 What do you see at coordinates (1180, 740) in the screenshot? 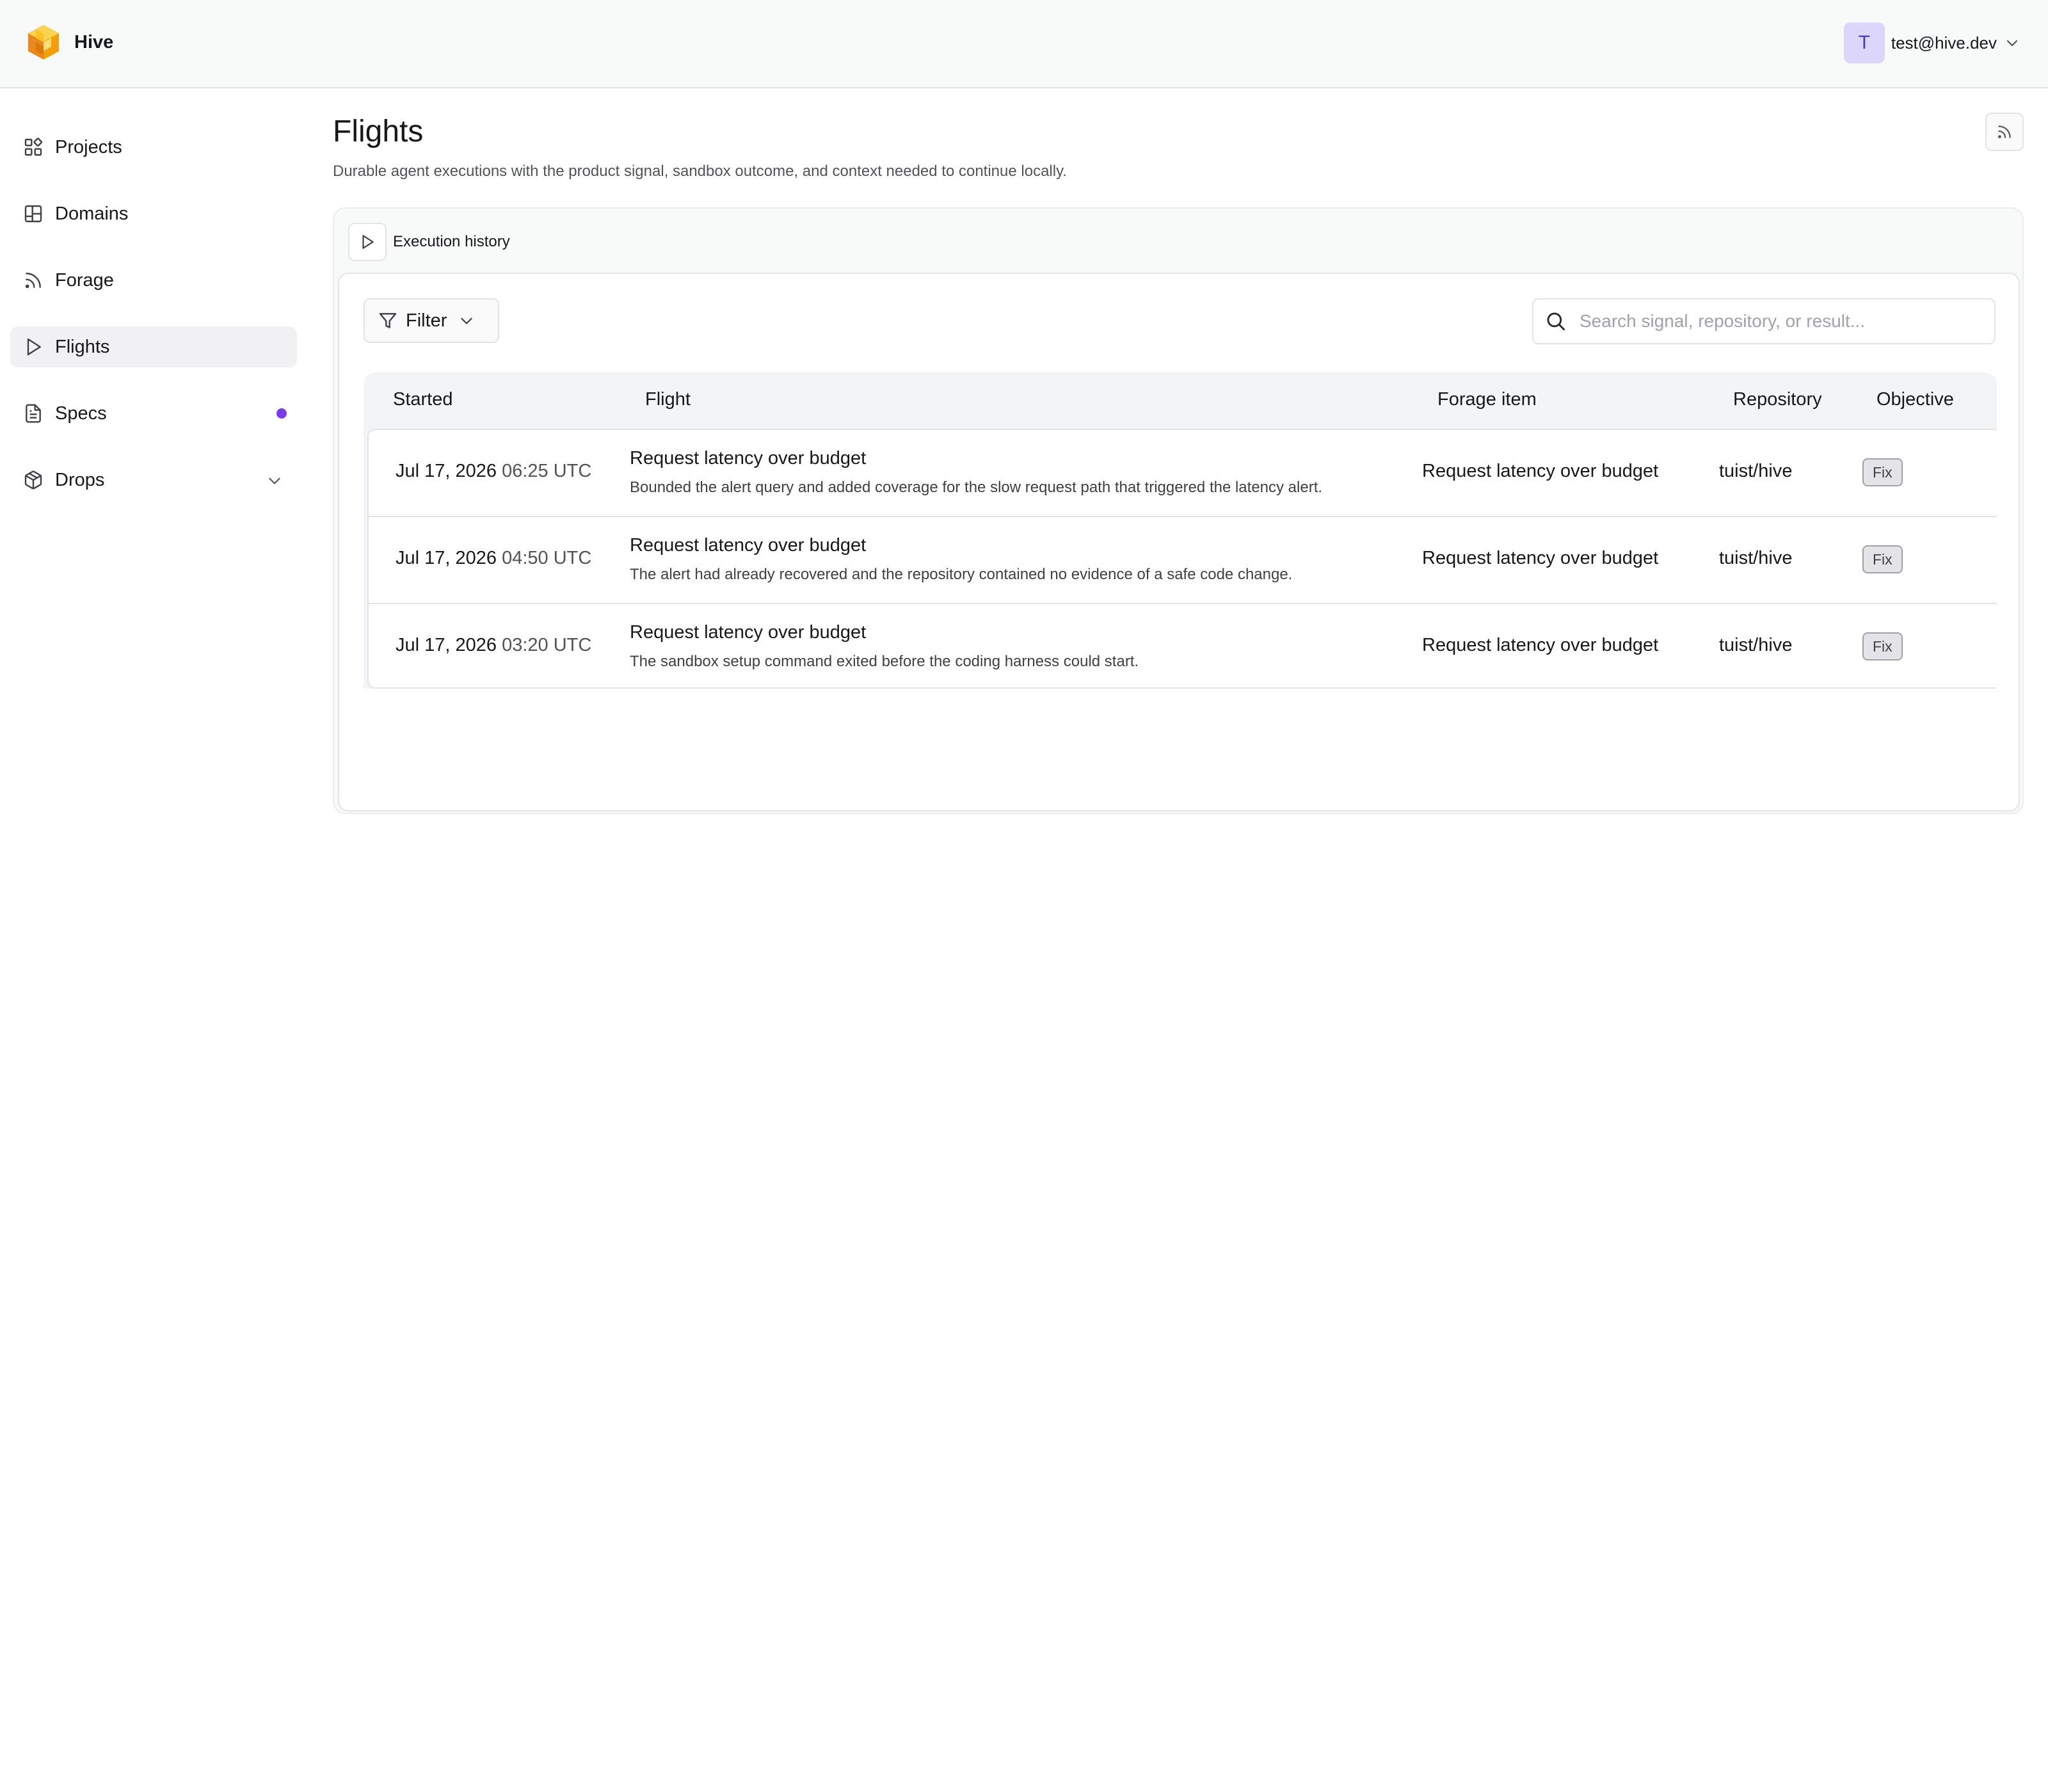
I see `table-footer-area` at bounding box center [1180, 740].